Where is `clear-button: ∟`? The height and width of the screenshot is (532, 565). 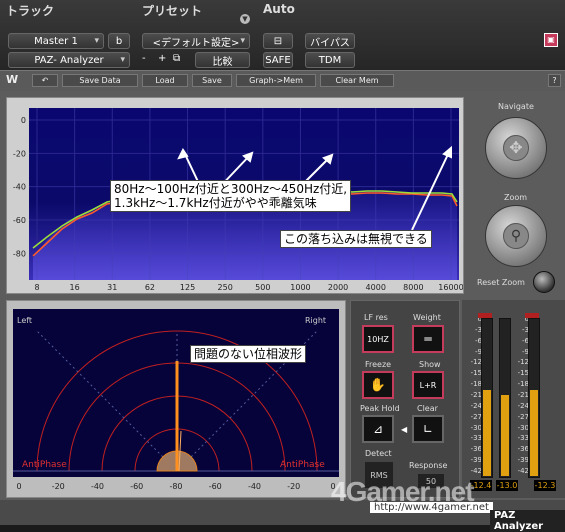 clear-button: ∟ is located at coordinates (428, 429).